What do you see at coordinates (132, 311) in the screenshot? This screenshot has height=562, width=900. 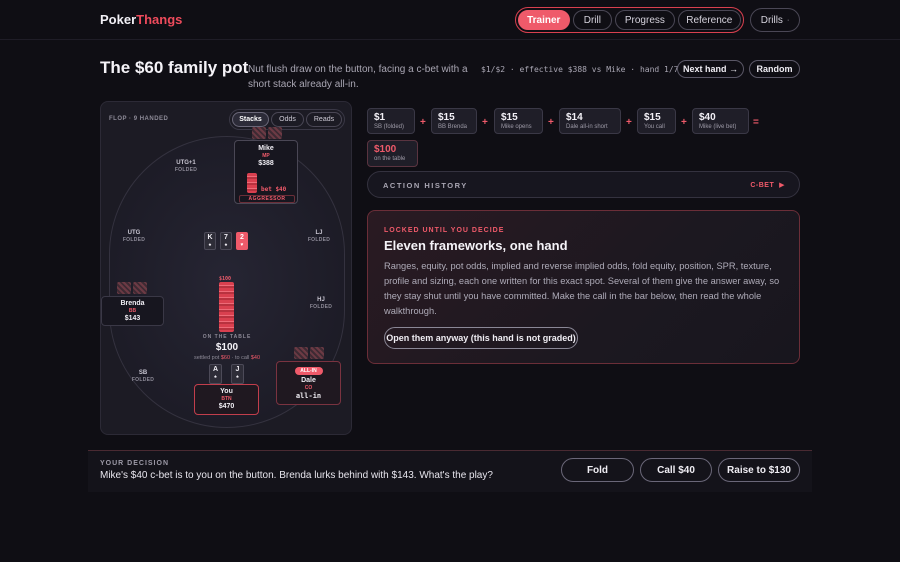 I see `seat-brenda: Brenda BB $143` at bounding box center [132, 311].